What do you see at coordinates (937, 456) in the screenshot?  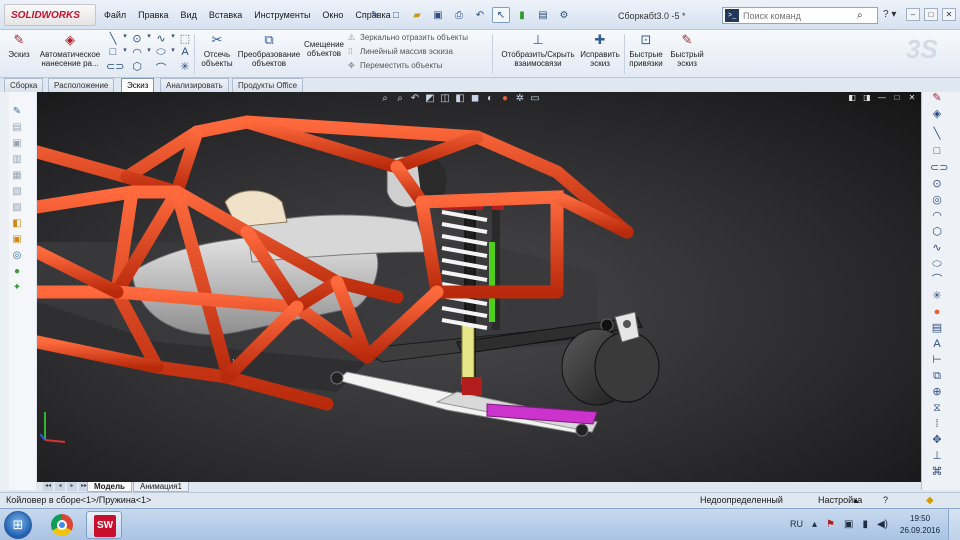 I see `relations-icon: ⊥` at bounding box center [937, 456].